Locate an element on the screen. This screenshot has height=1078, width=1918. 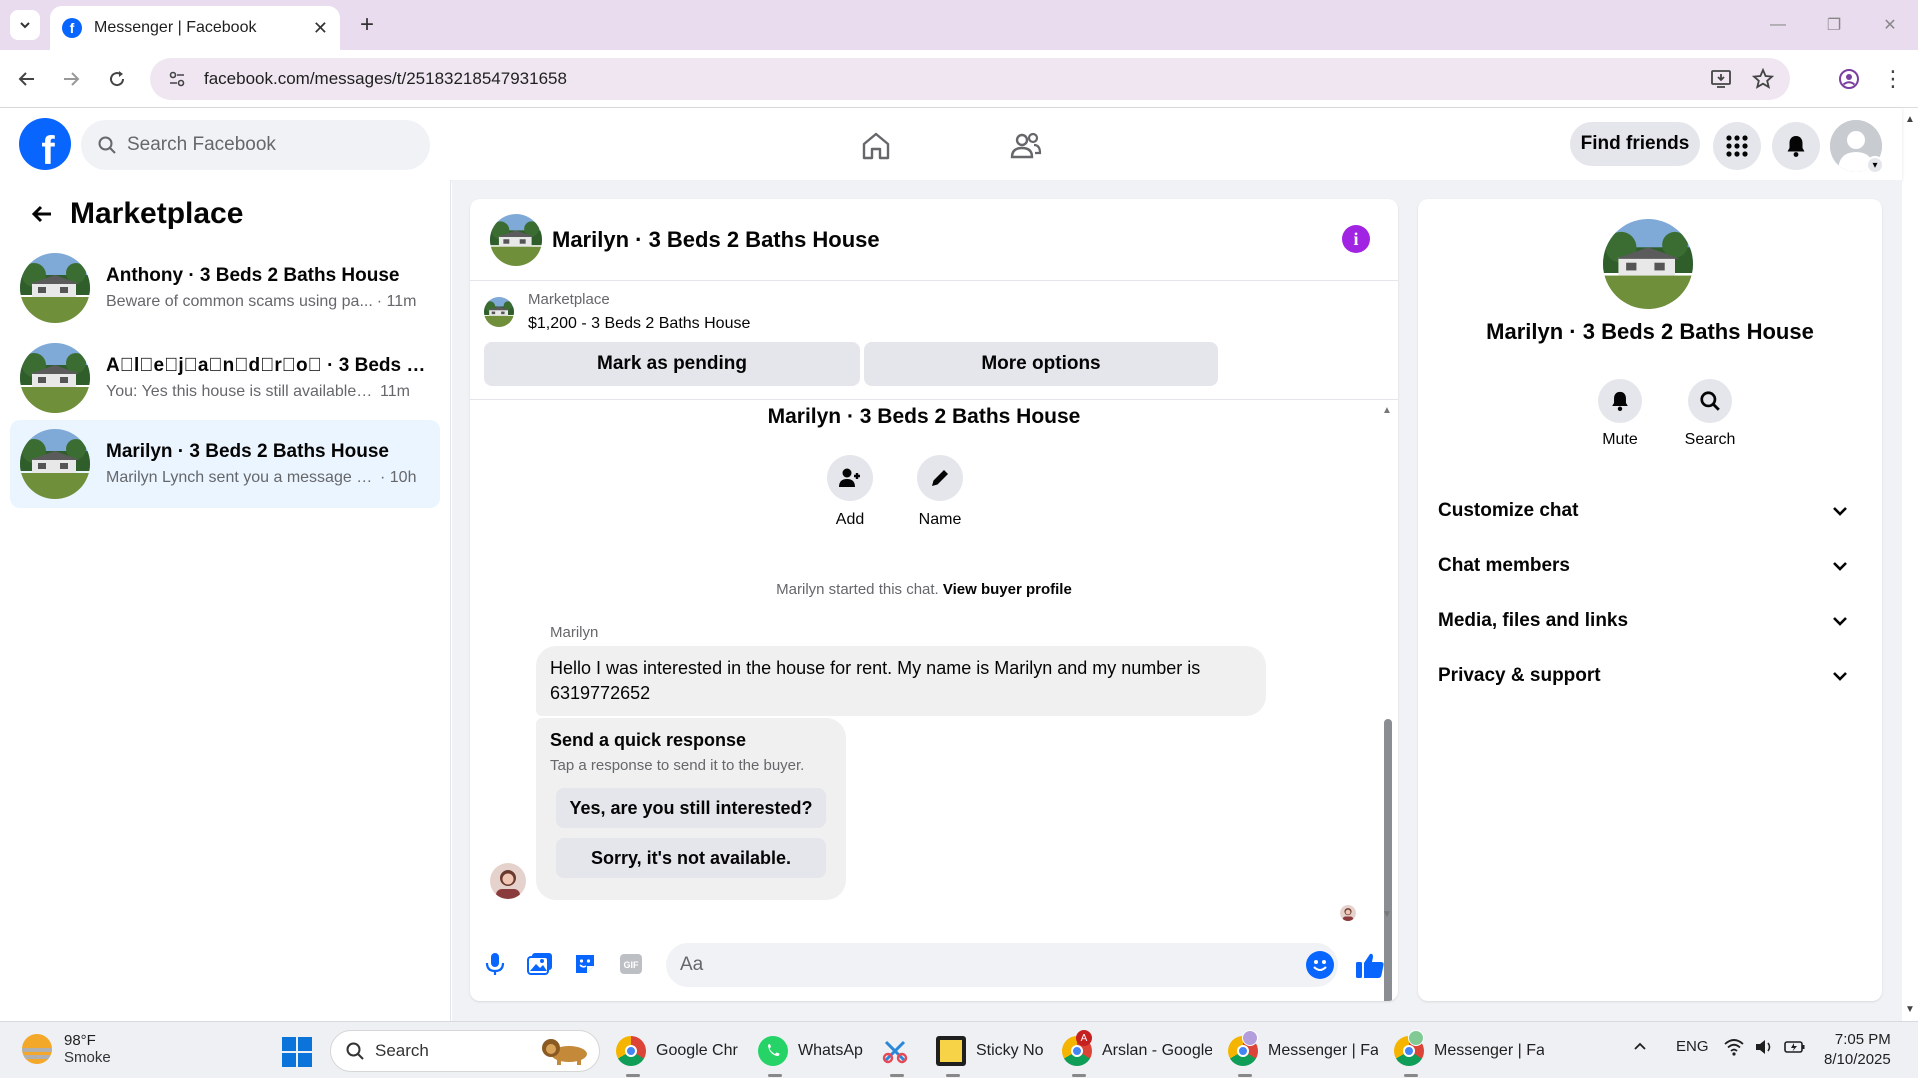
minimize-window-button: — is located at coordinates (1778, 25).